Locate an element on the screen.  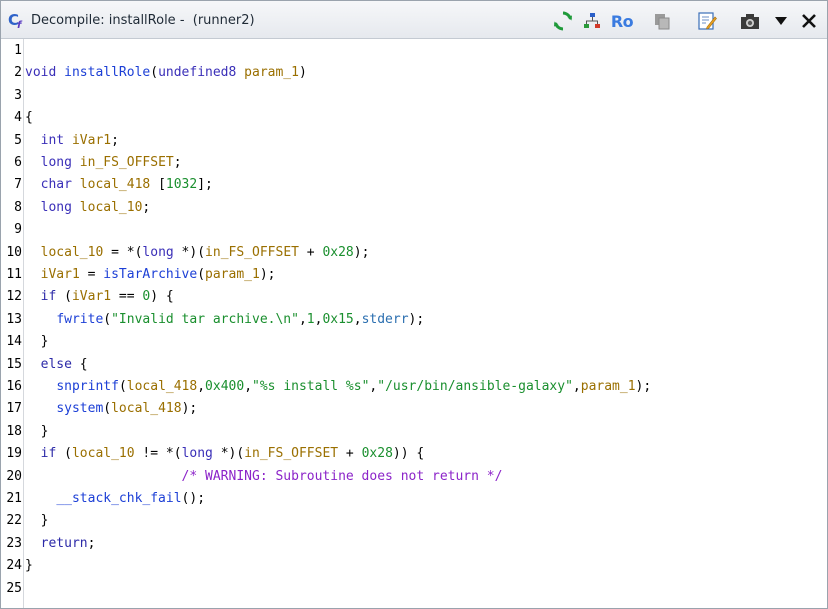
code-line: 3 is located at coordinates (414, 96).